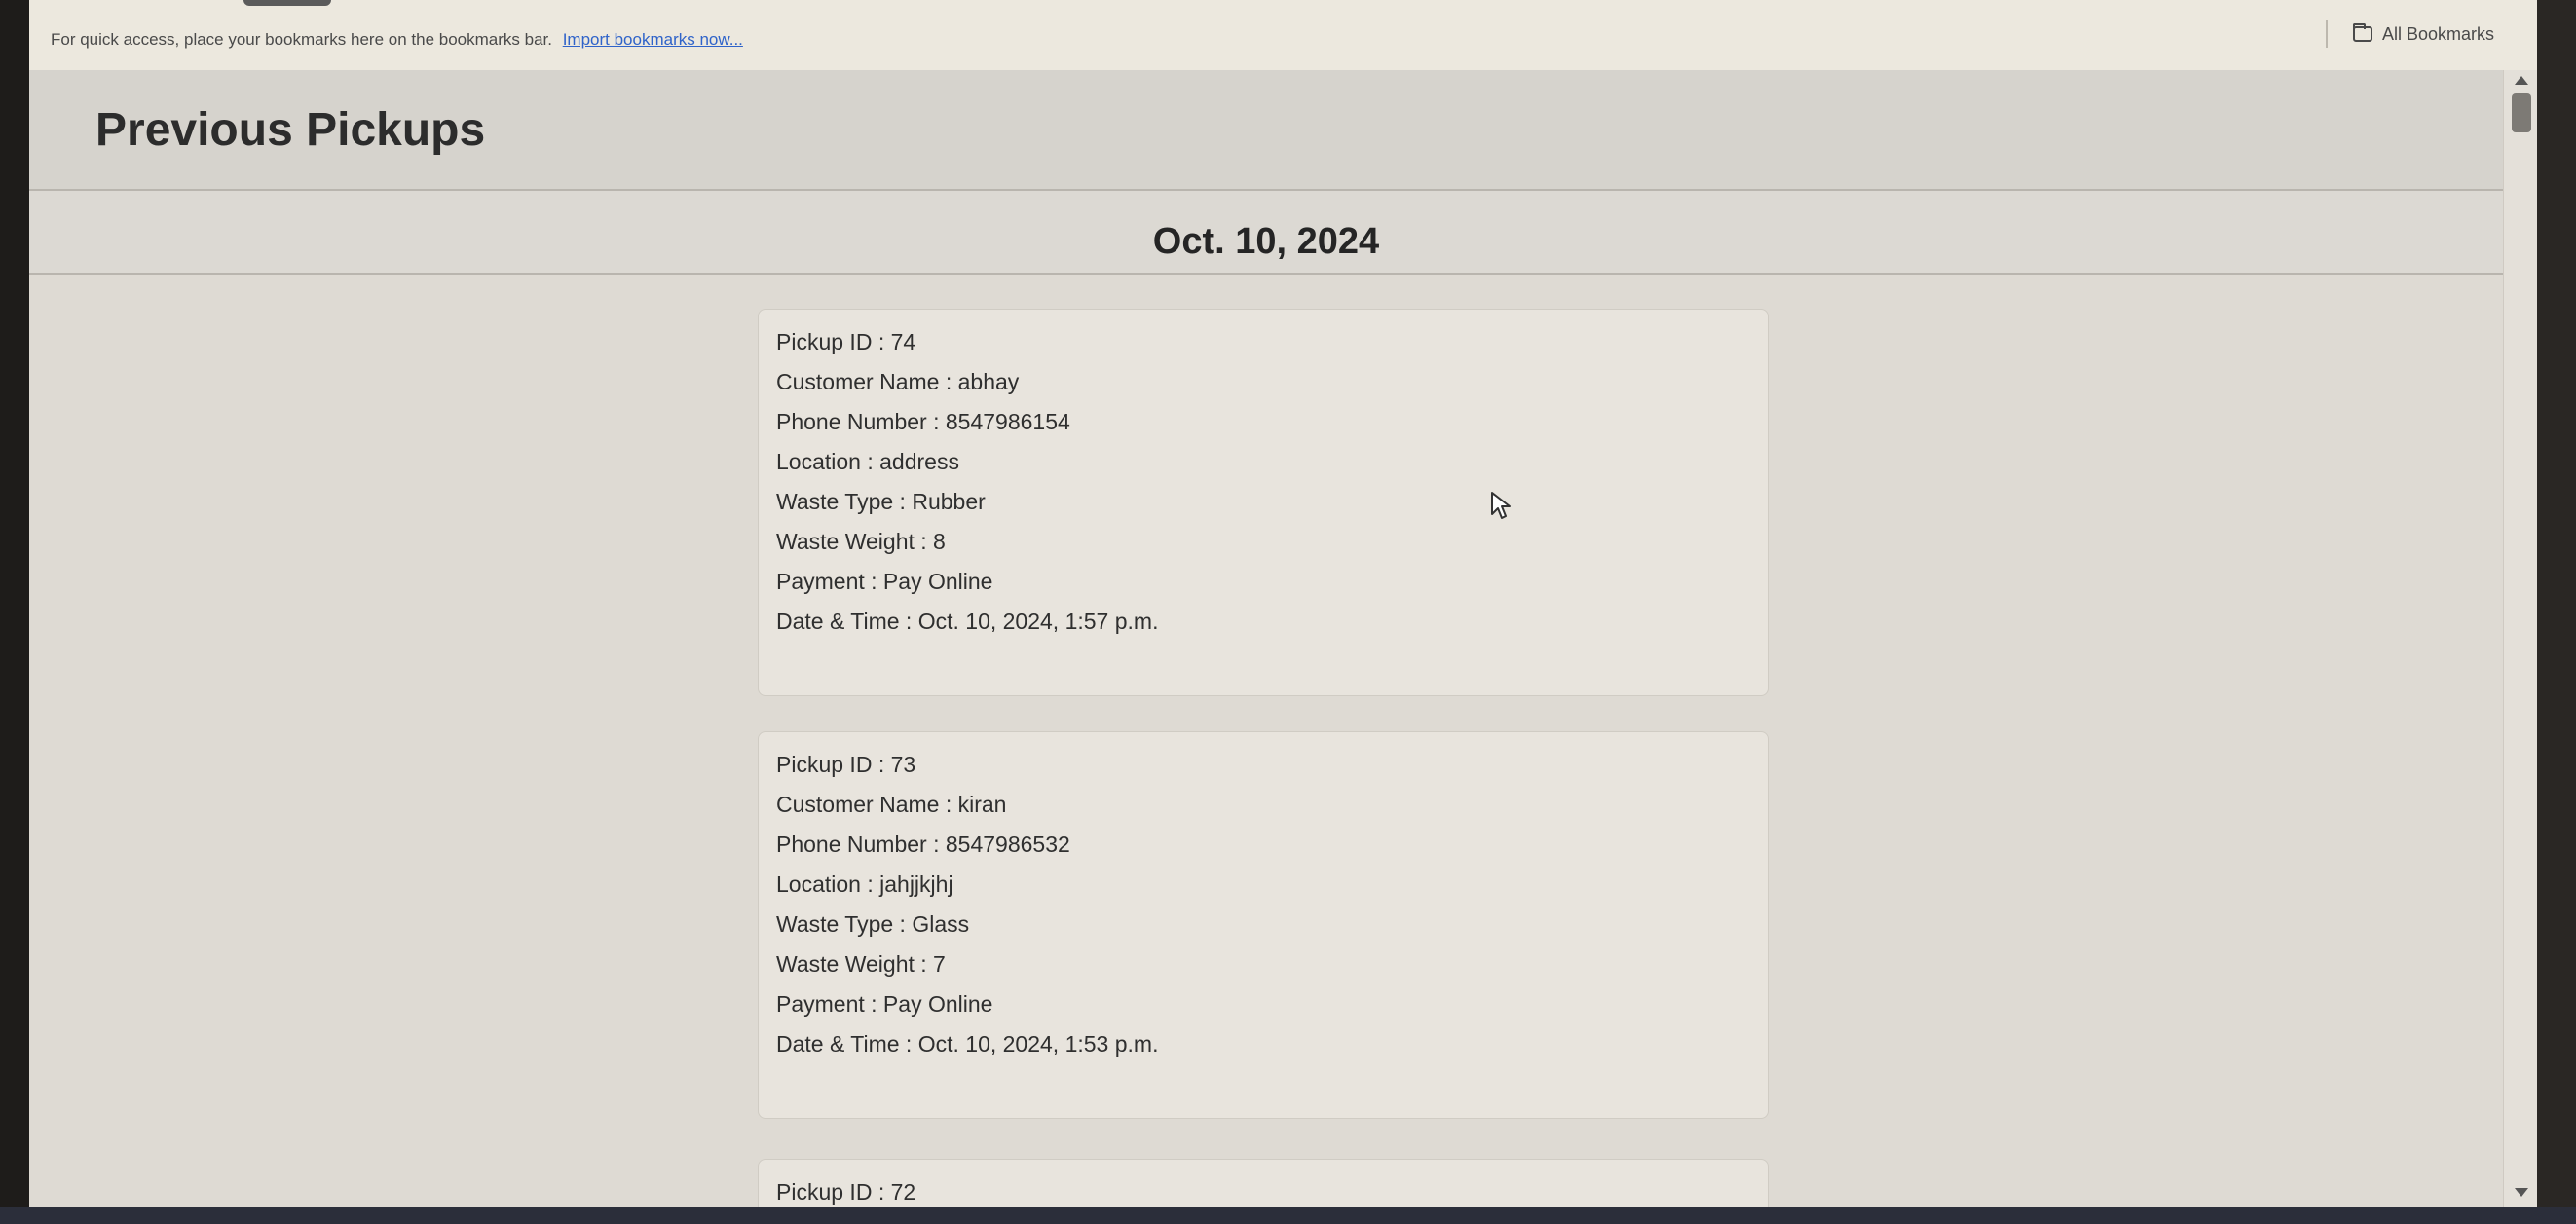 The width and height of the screenshot is (2576, 1224). What do you see at coordinates (1266, 241) in the screenshot?
I see `date-heading: Oct. 10, 2024` at bounding box center [1266, 241].